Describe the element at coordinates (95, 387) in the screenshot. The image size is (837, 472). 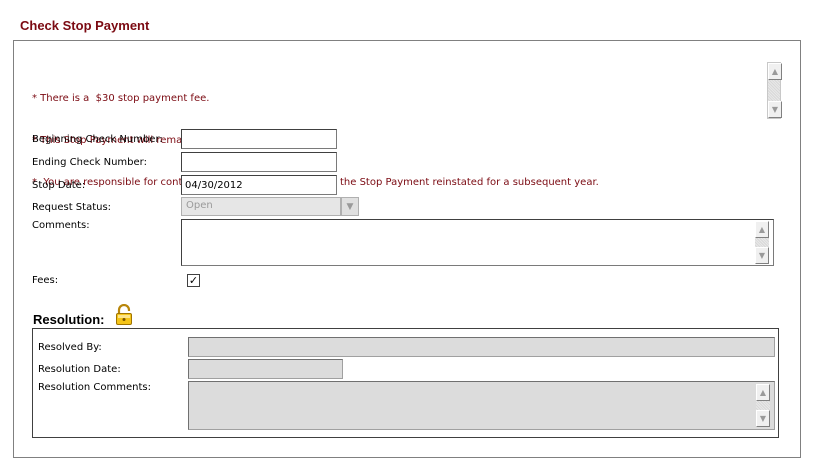
I see `resolution-comments-label: Resolution Comments:` at that location.